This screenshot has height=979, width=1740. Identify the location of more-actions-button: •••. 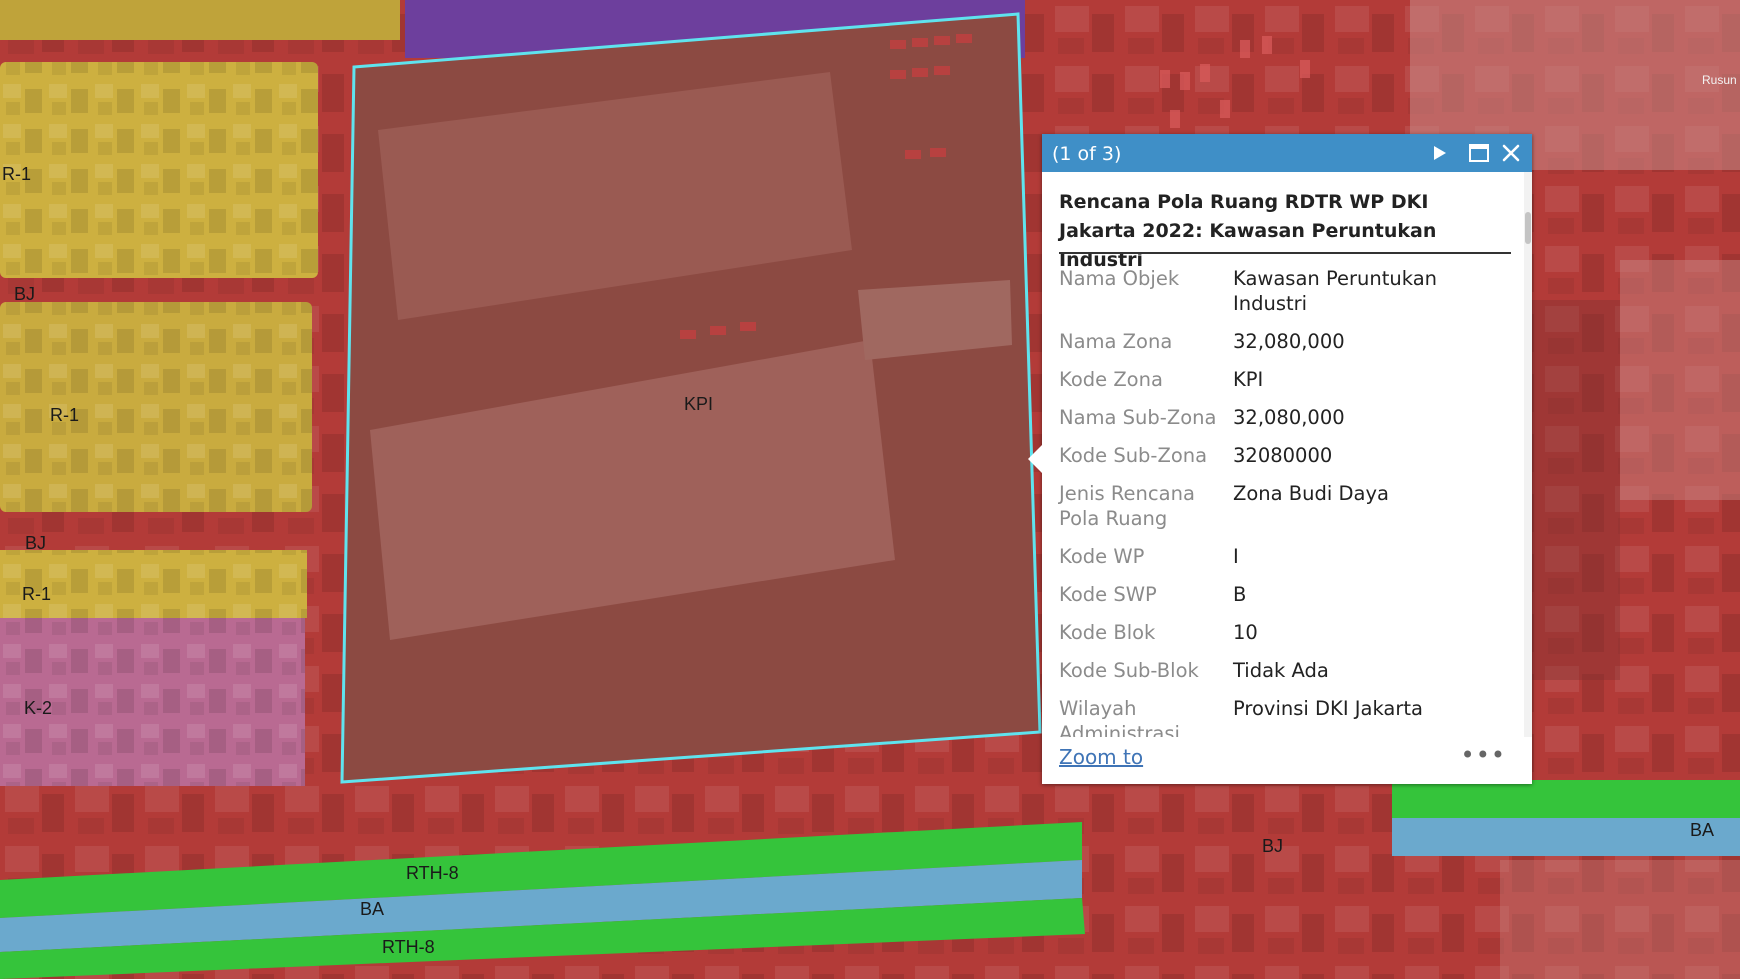
(1483, 755).